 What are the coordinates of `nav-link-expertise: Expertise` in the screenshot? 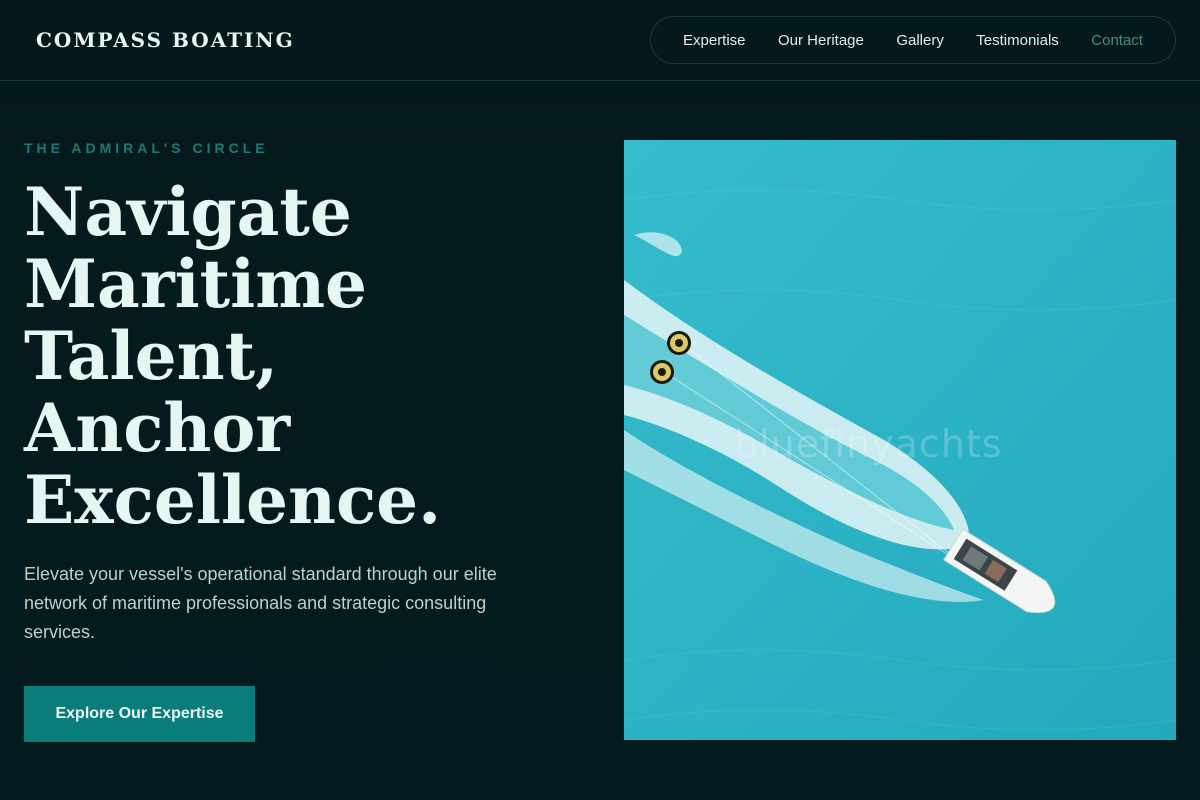 It's located at (714, 40).